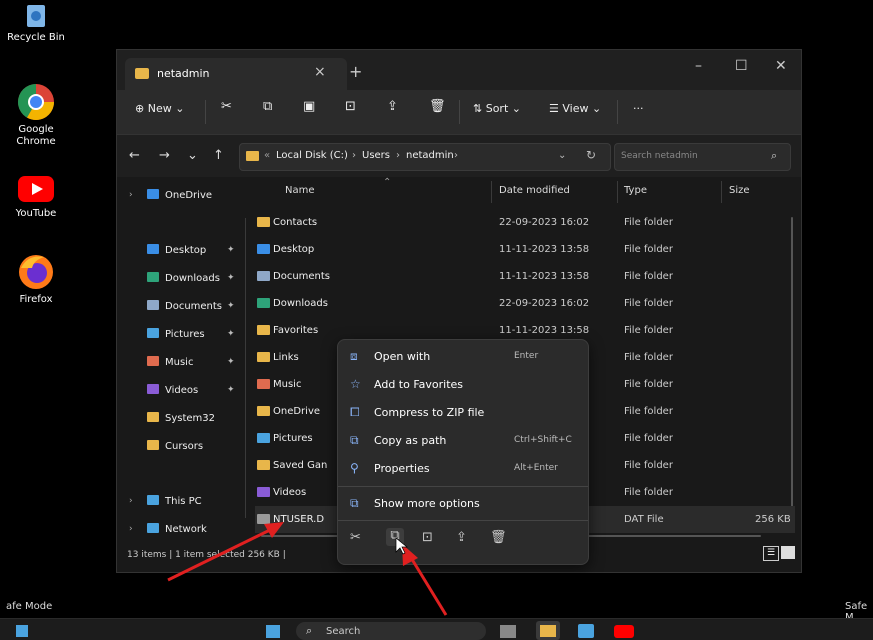 This screenshot has height=640, width=873. What do you see at coordinates (391, 631) in the screenshot?
I see `taskbar-search: ⌕ Search` at bounding box center [391, 631].